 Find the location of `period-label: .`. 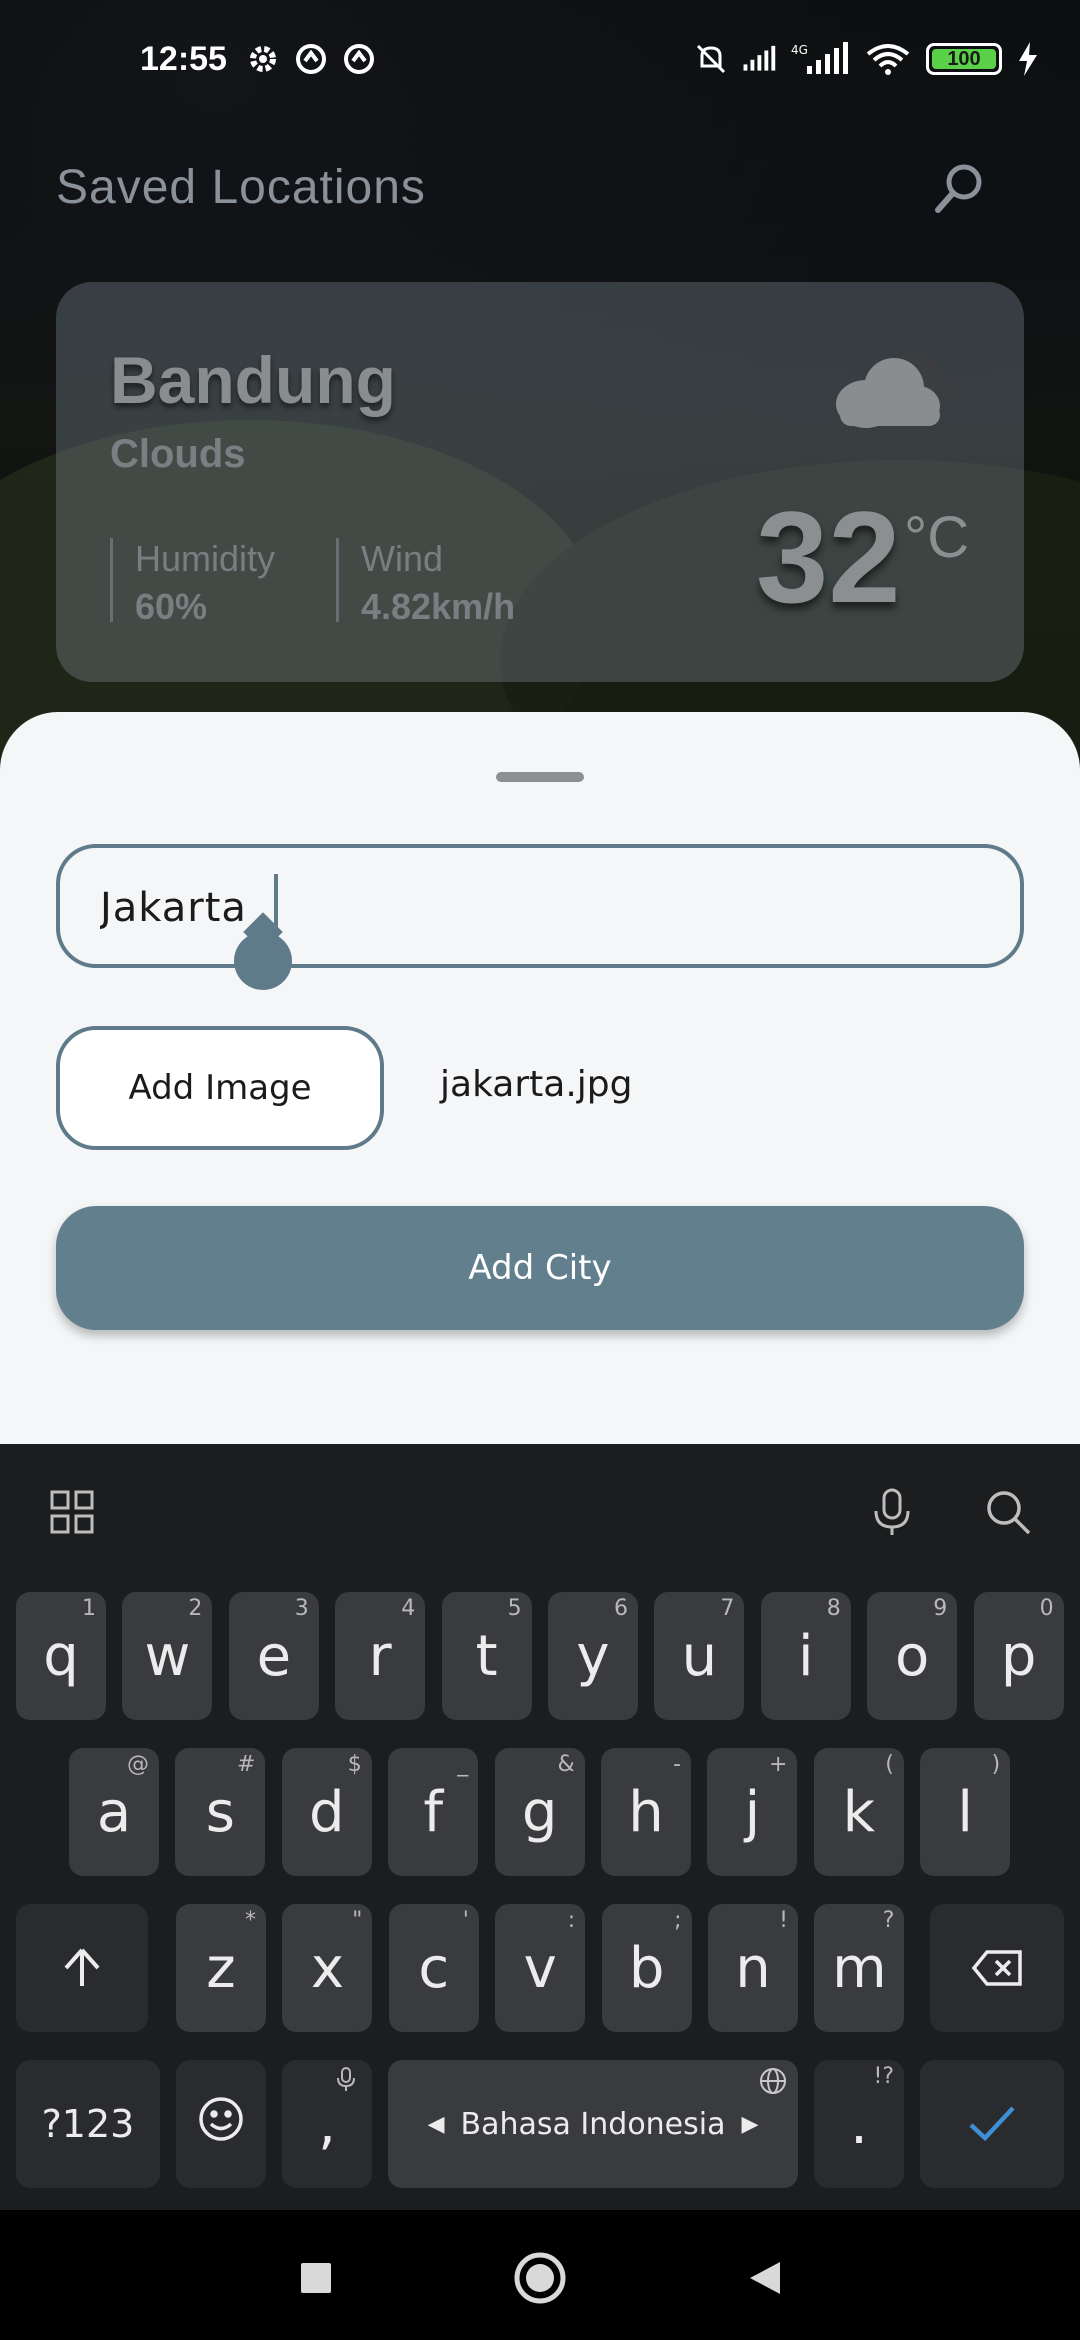

period-label: . is located at coordinates (859, 2124).